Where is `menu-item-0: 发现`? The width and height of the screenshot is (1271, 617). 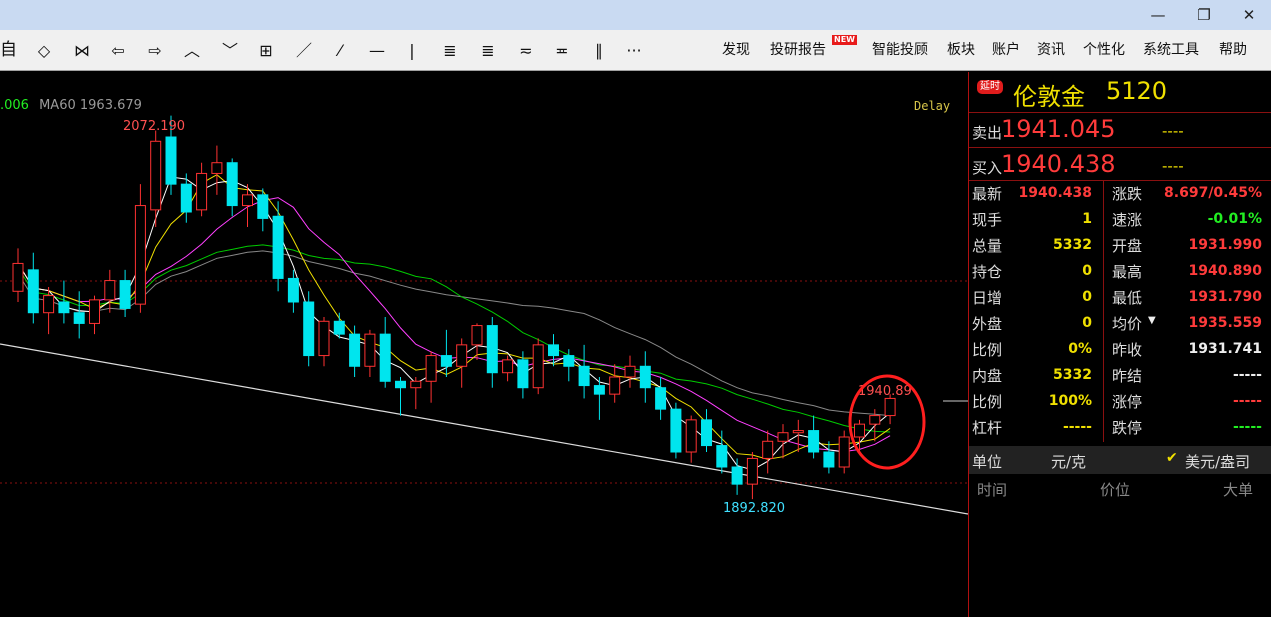 menu-item-0: 发现 is located at coordinates (736, 50).